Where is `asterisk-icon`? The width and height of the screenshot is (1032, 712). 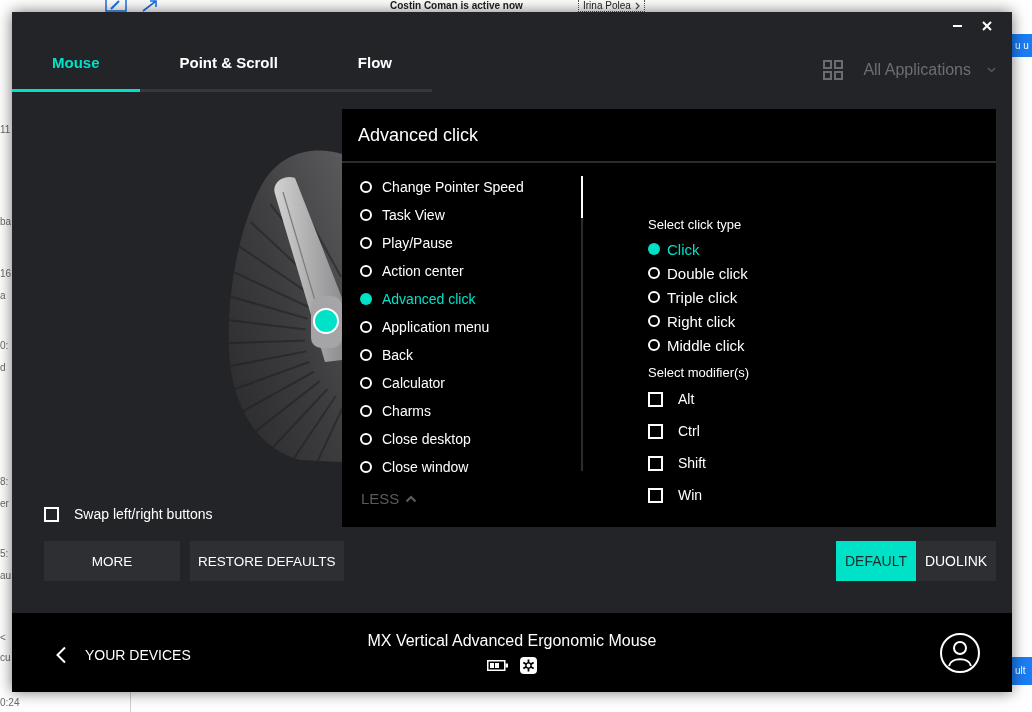
asterisk-icon is located at coordinates (528, 665).